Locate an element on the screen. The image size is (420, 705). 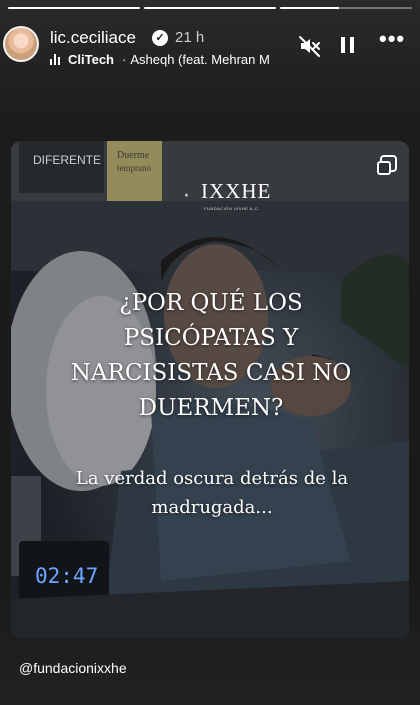
music-bars-icon is located at coordinates (55, 59).